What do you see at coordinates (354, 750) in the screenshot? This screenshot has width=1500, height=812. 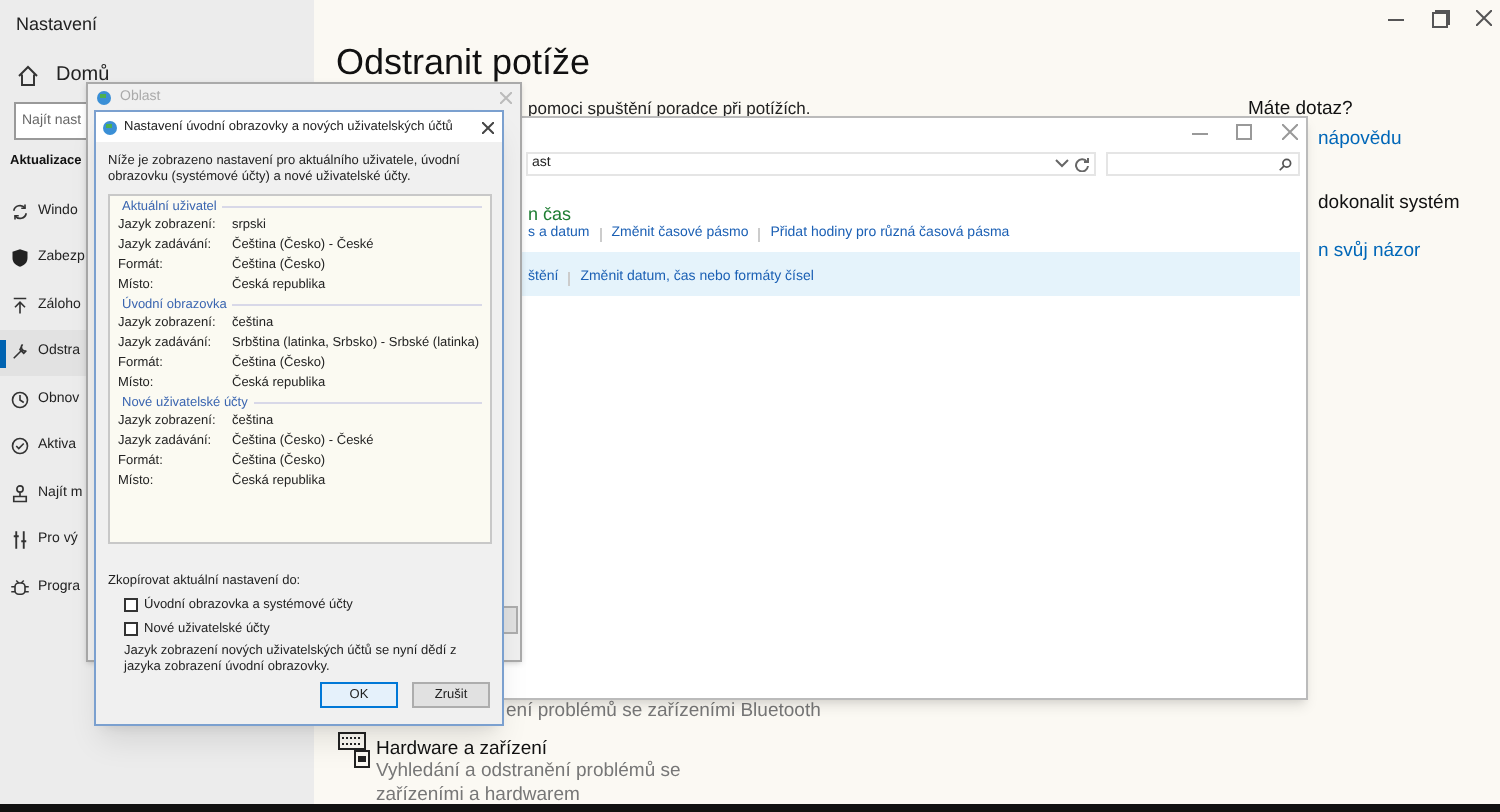 I see `keyboard-printer-icon` at bounding box center [354, 750].